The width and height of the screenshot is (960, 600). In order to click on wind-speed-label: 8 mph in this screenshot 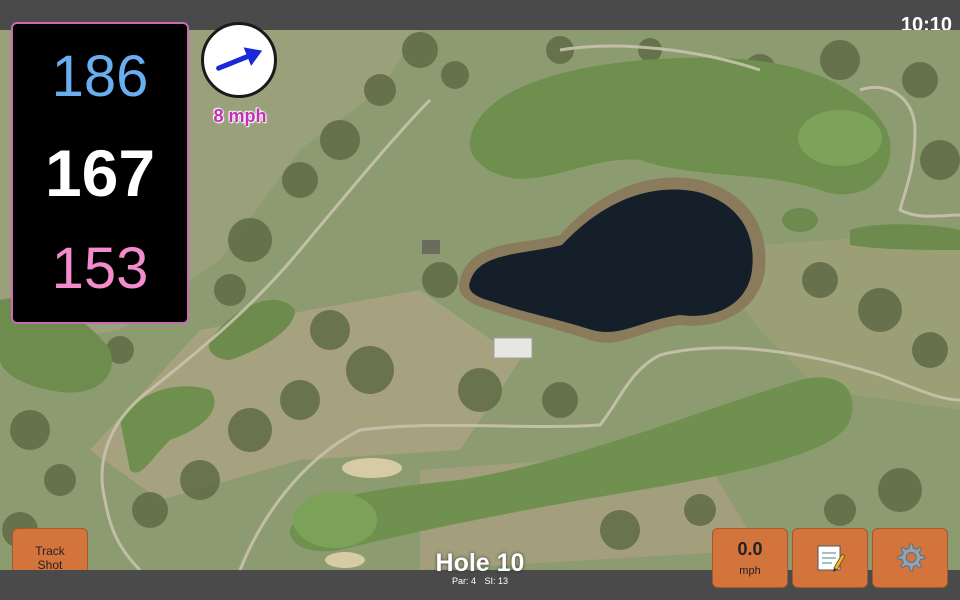, I will do `click(240, 116)`.